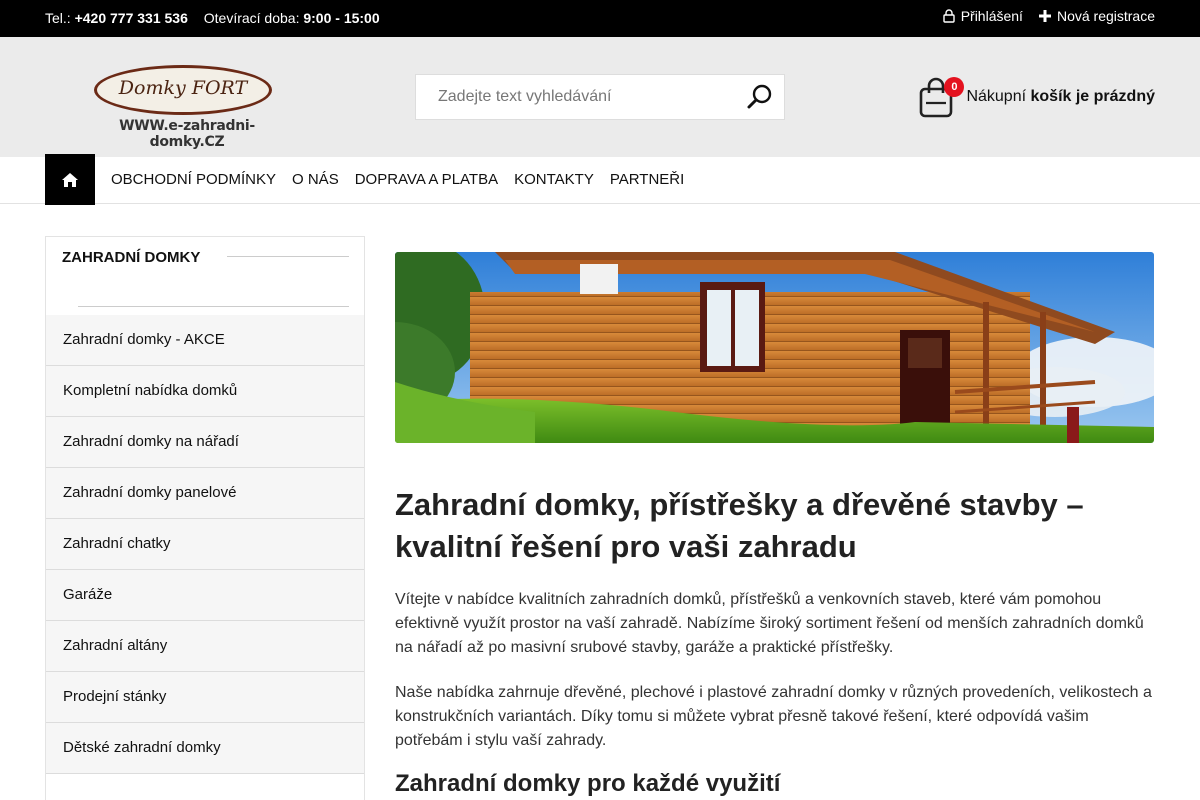  I want to click on nav-item-doprava-a-platba: DOPRAVA A PLATBA, so click(426, 179).